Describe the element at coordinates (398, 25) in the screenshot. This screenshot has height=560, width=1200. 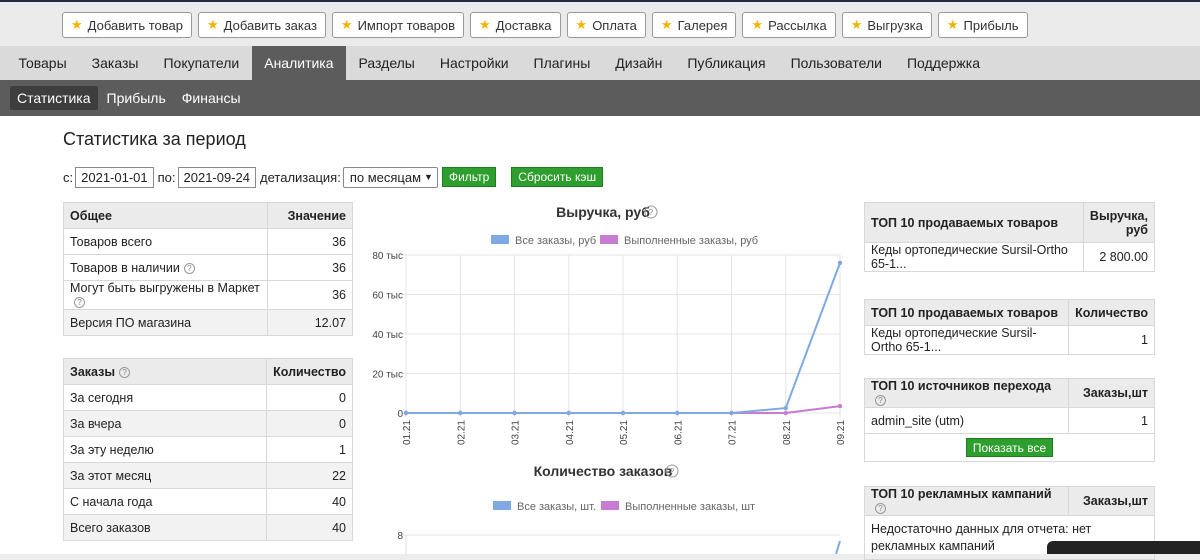
I see `quick-button-2: ★ Импорт товаров` at that location.